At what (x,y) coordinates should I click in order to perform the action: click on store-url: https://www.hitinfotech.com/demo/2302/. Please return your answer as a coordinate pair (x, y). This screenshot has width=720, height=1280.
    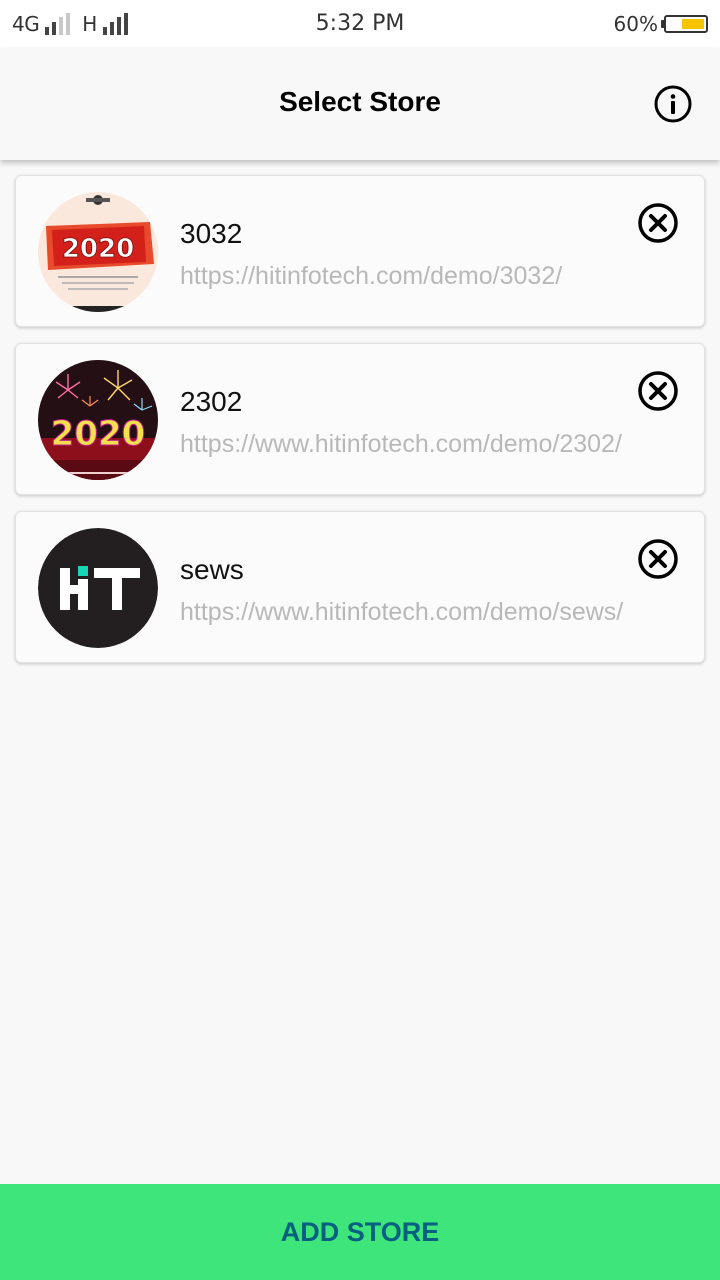
    Looking at the image, I should click on (401, 444).